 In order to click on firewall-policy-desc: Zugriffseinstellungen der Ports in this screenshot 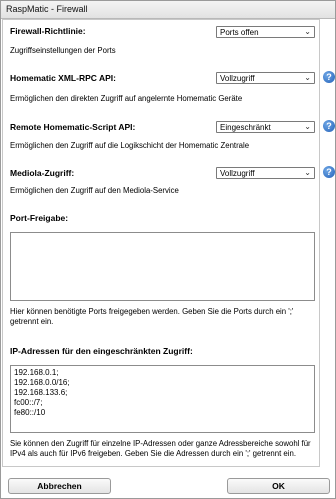, I will do `click(63, 50)`.